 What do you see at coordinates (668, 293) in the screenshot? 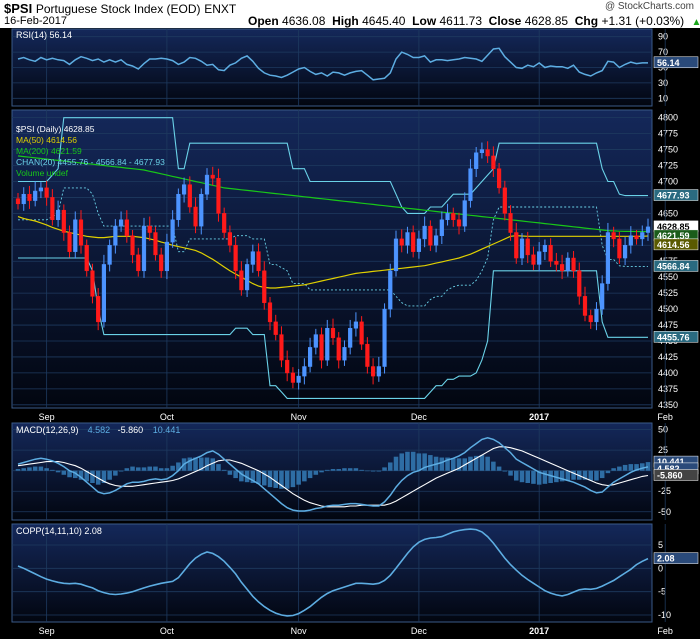
I see `price-tick-label: 4525` at bounding box center [668, 293].